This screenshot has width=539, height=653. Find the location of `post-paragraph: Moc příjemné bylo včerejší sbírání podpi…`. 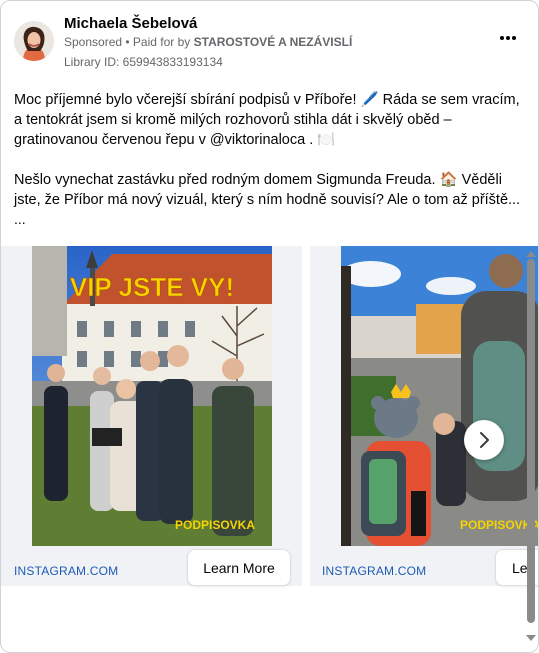

post-paragraph: Moc příjemné bylo včerejší sbírání podpi… is located at coordinates (267, 120).